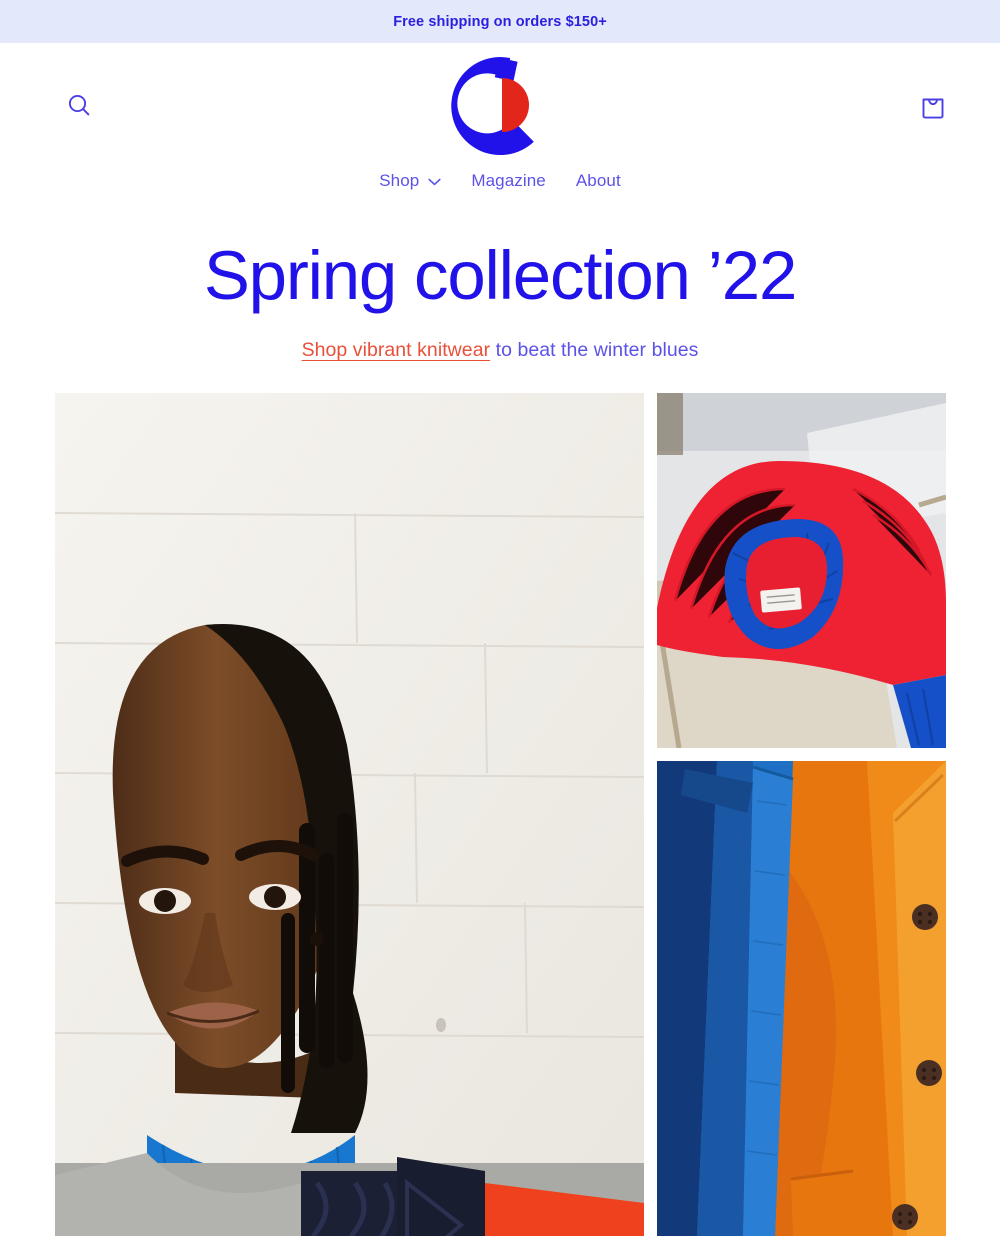 Image resolution: width=1000 pixels, height=1248 pixels. I want to click on shop-knitwear-link: Shop vibrant knitwear, so click(396, 350).